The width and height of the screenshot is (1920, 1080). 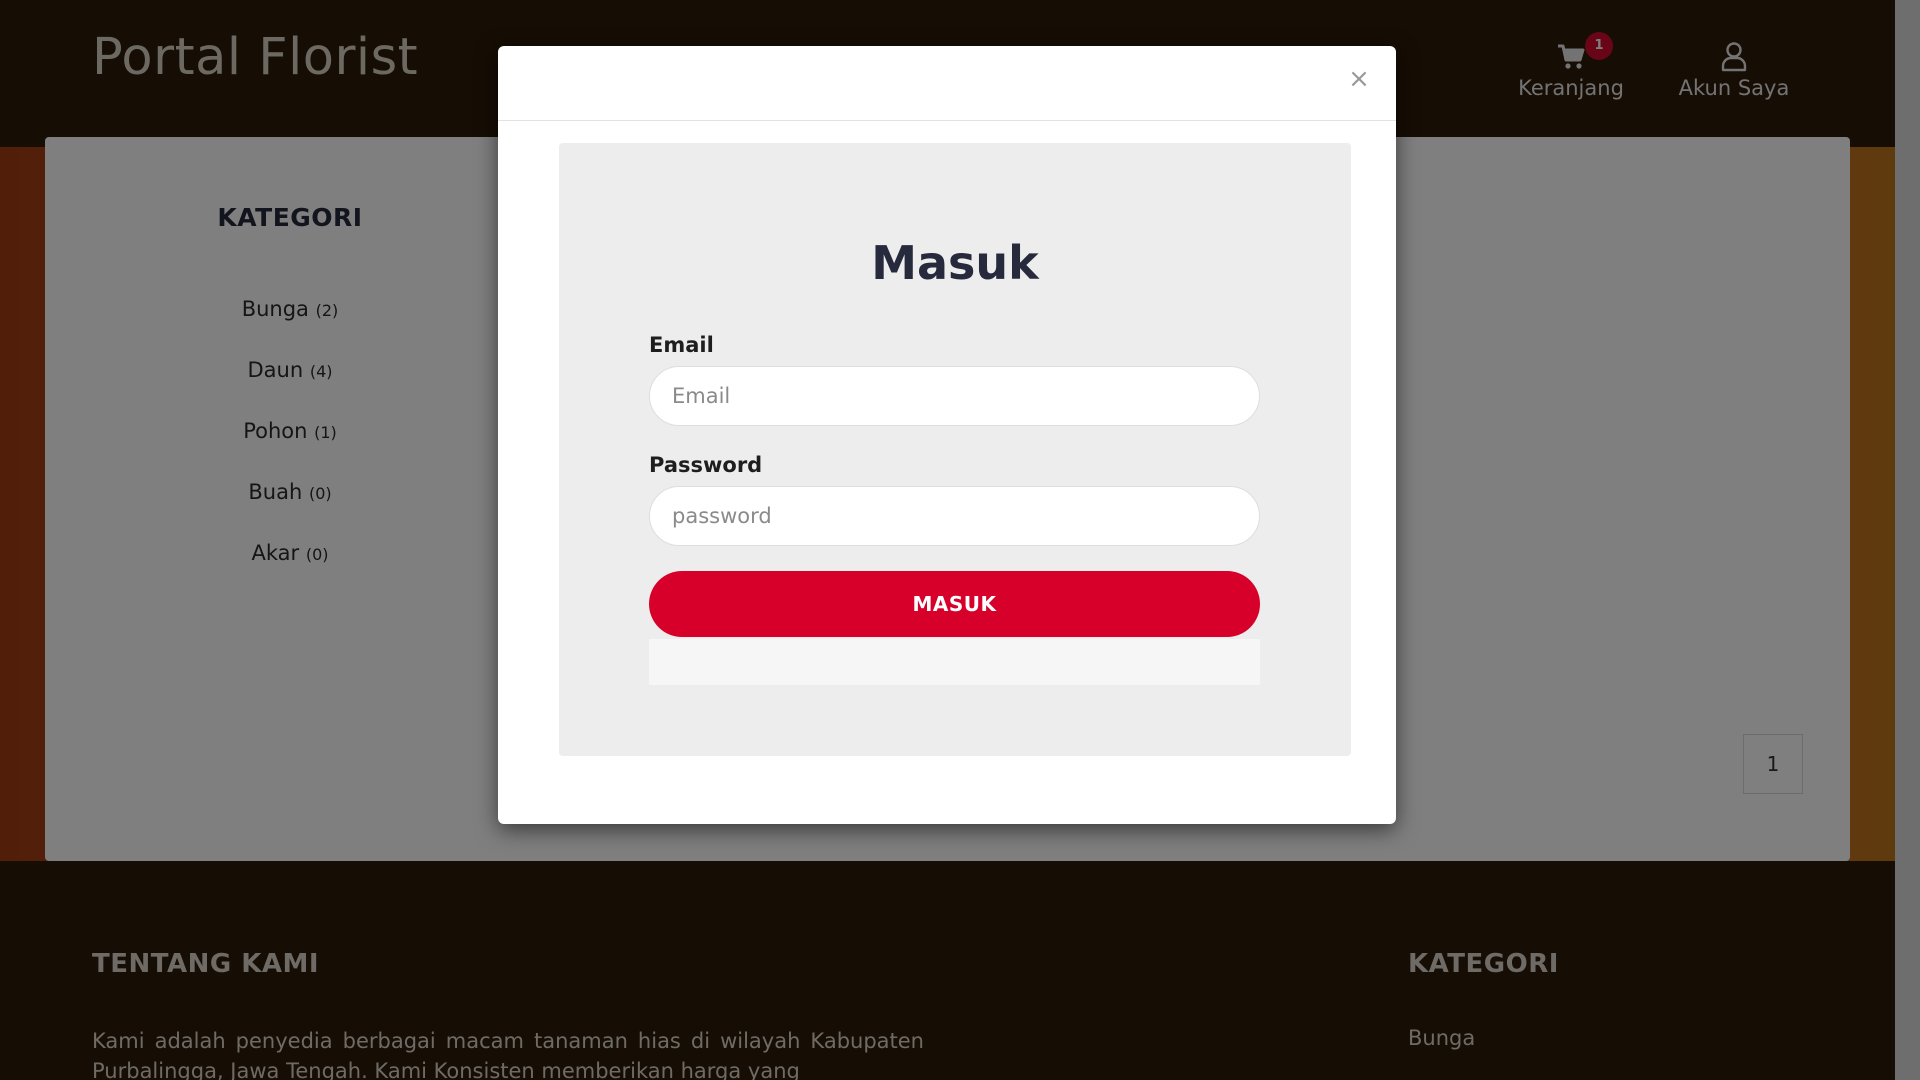 I want to click on modal-header: ×, so click(x=947, y=83).